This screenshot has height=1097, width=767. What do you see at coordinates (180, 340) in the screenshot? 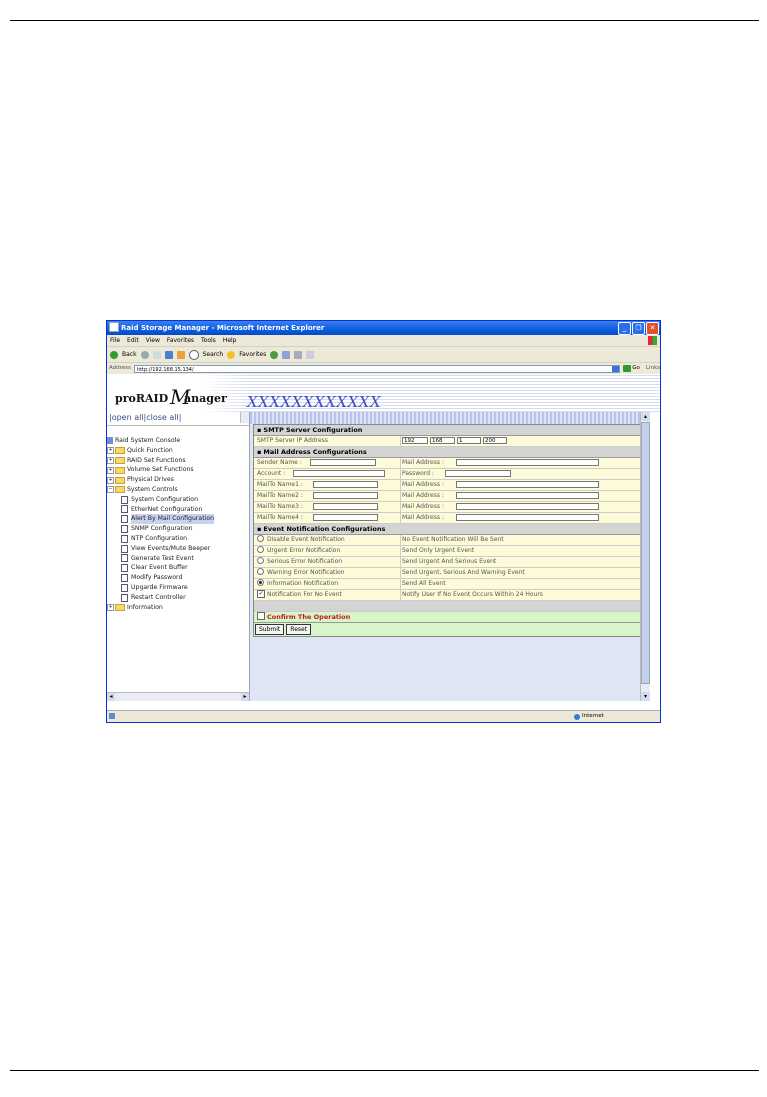
I see `menu-favorites: Favorites` at bounding box center [180, 340].